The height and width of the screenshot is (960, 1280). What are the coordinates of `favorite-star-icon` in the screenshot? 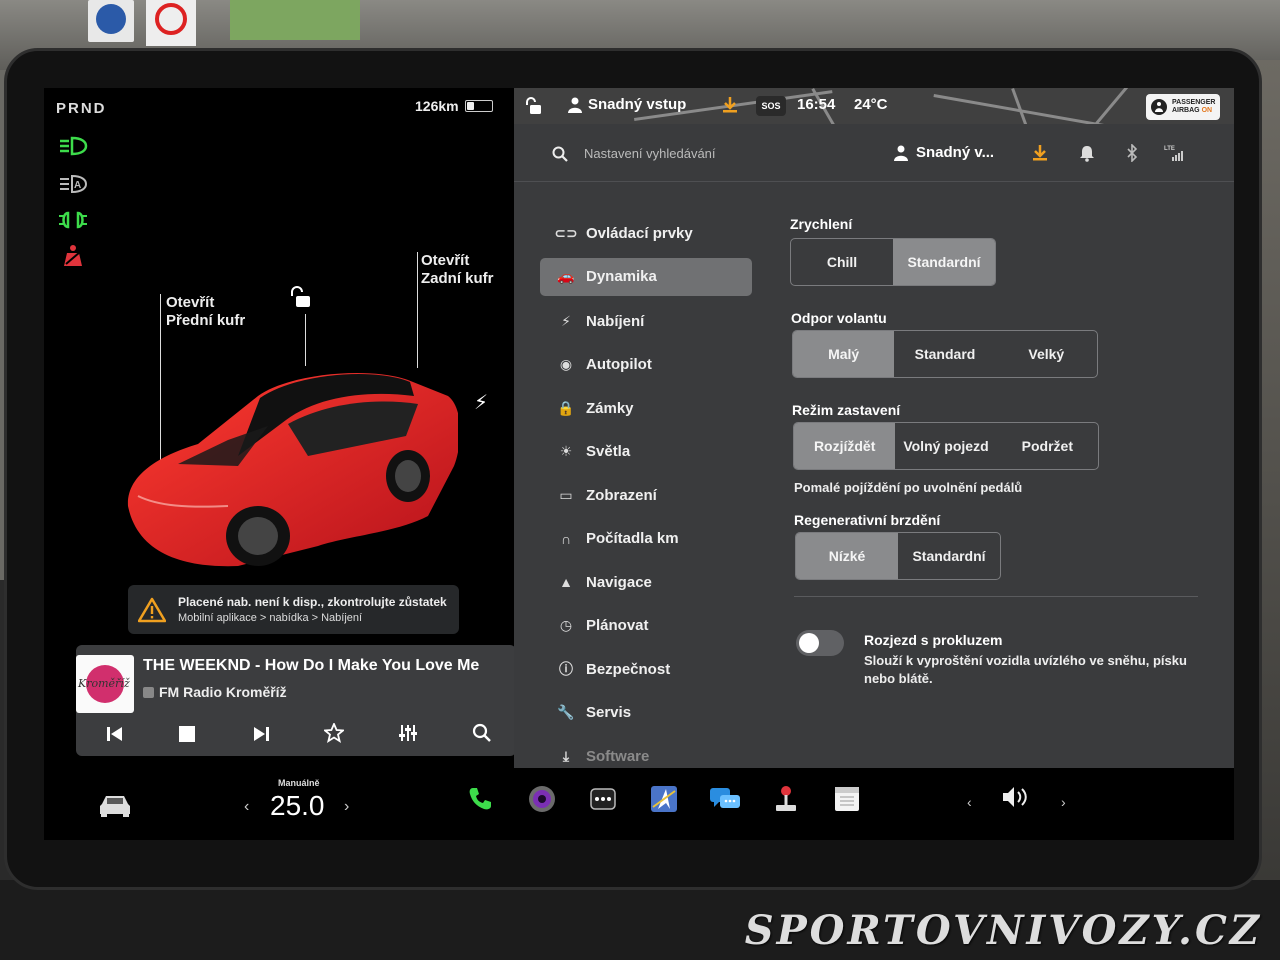 It's located at (334, 733).